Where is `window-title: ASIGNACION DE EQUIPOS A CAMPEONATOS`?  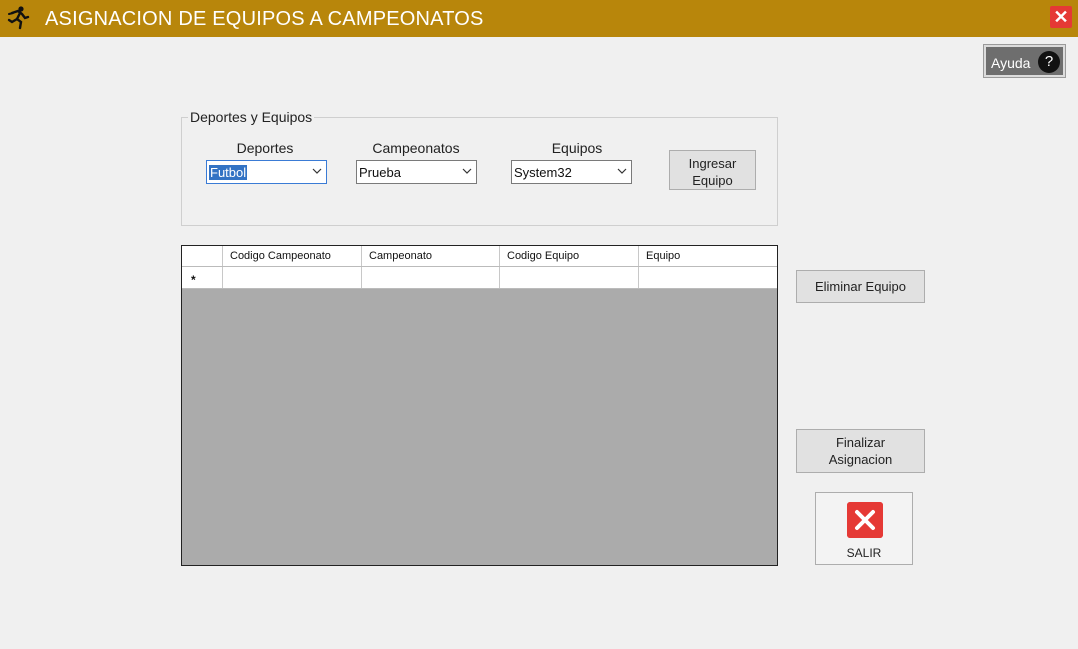 window-title: ASIGNACION DE EQUIPOS A CAMPEONATOS is located at coordinates (264, 19).